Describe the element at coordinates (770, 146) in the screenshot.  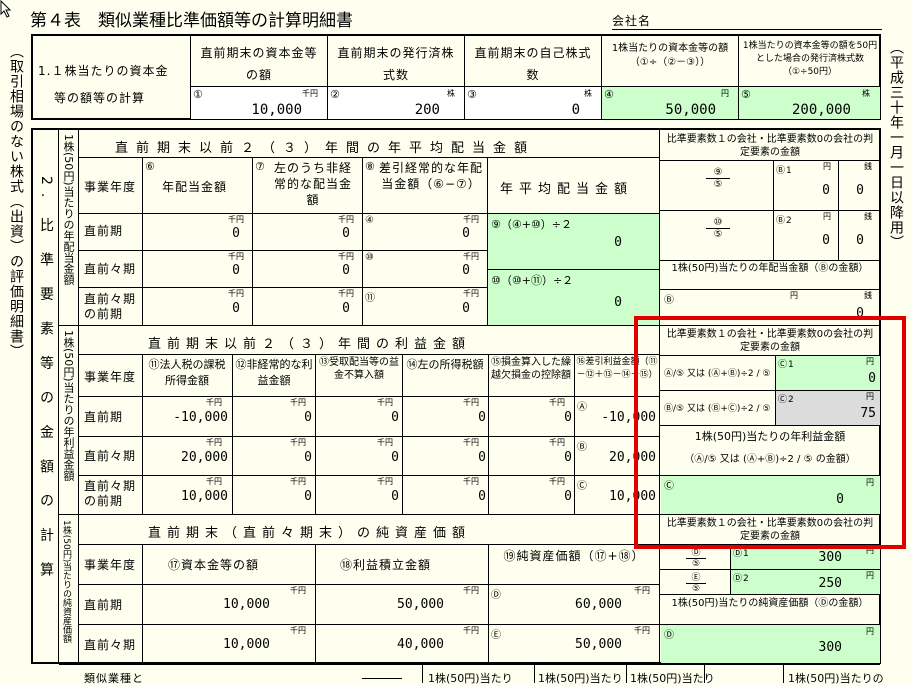
I see `dividend-judgment-title: 比準要素数１の会社・比準要素数0の会社の判定要素の金額` at that location.